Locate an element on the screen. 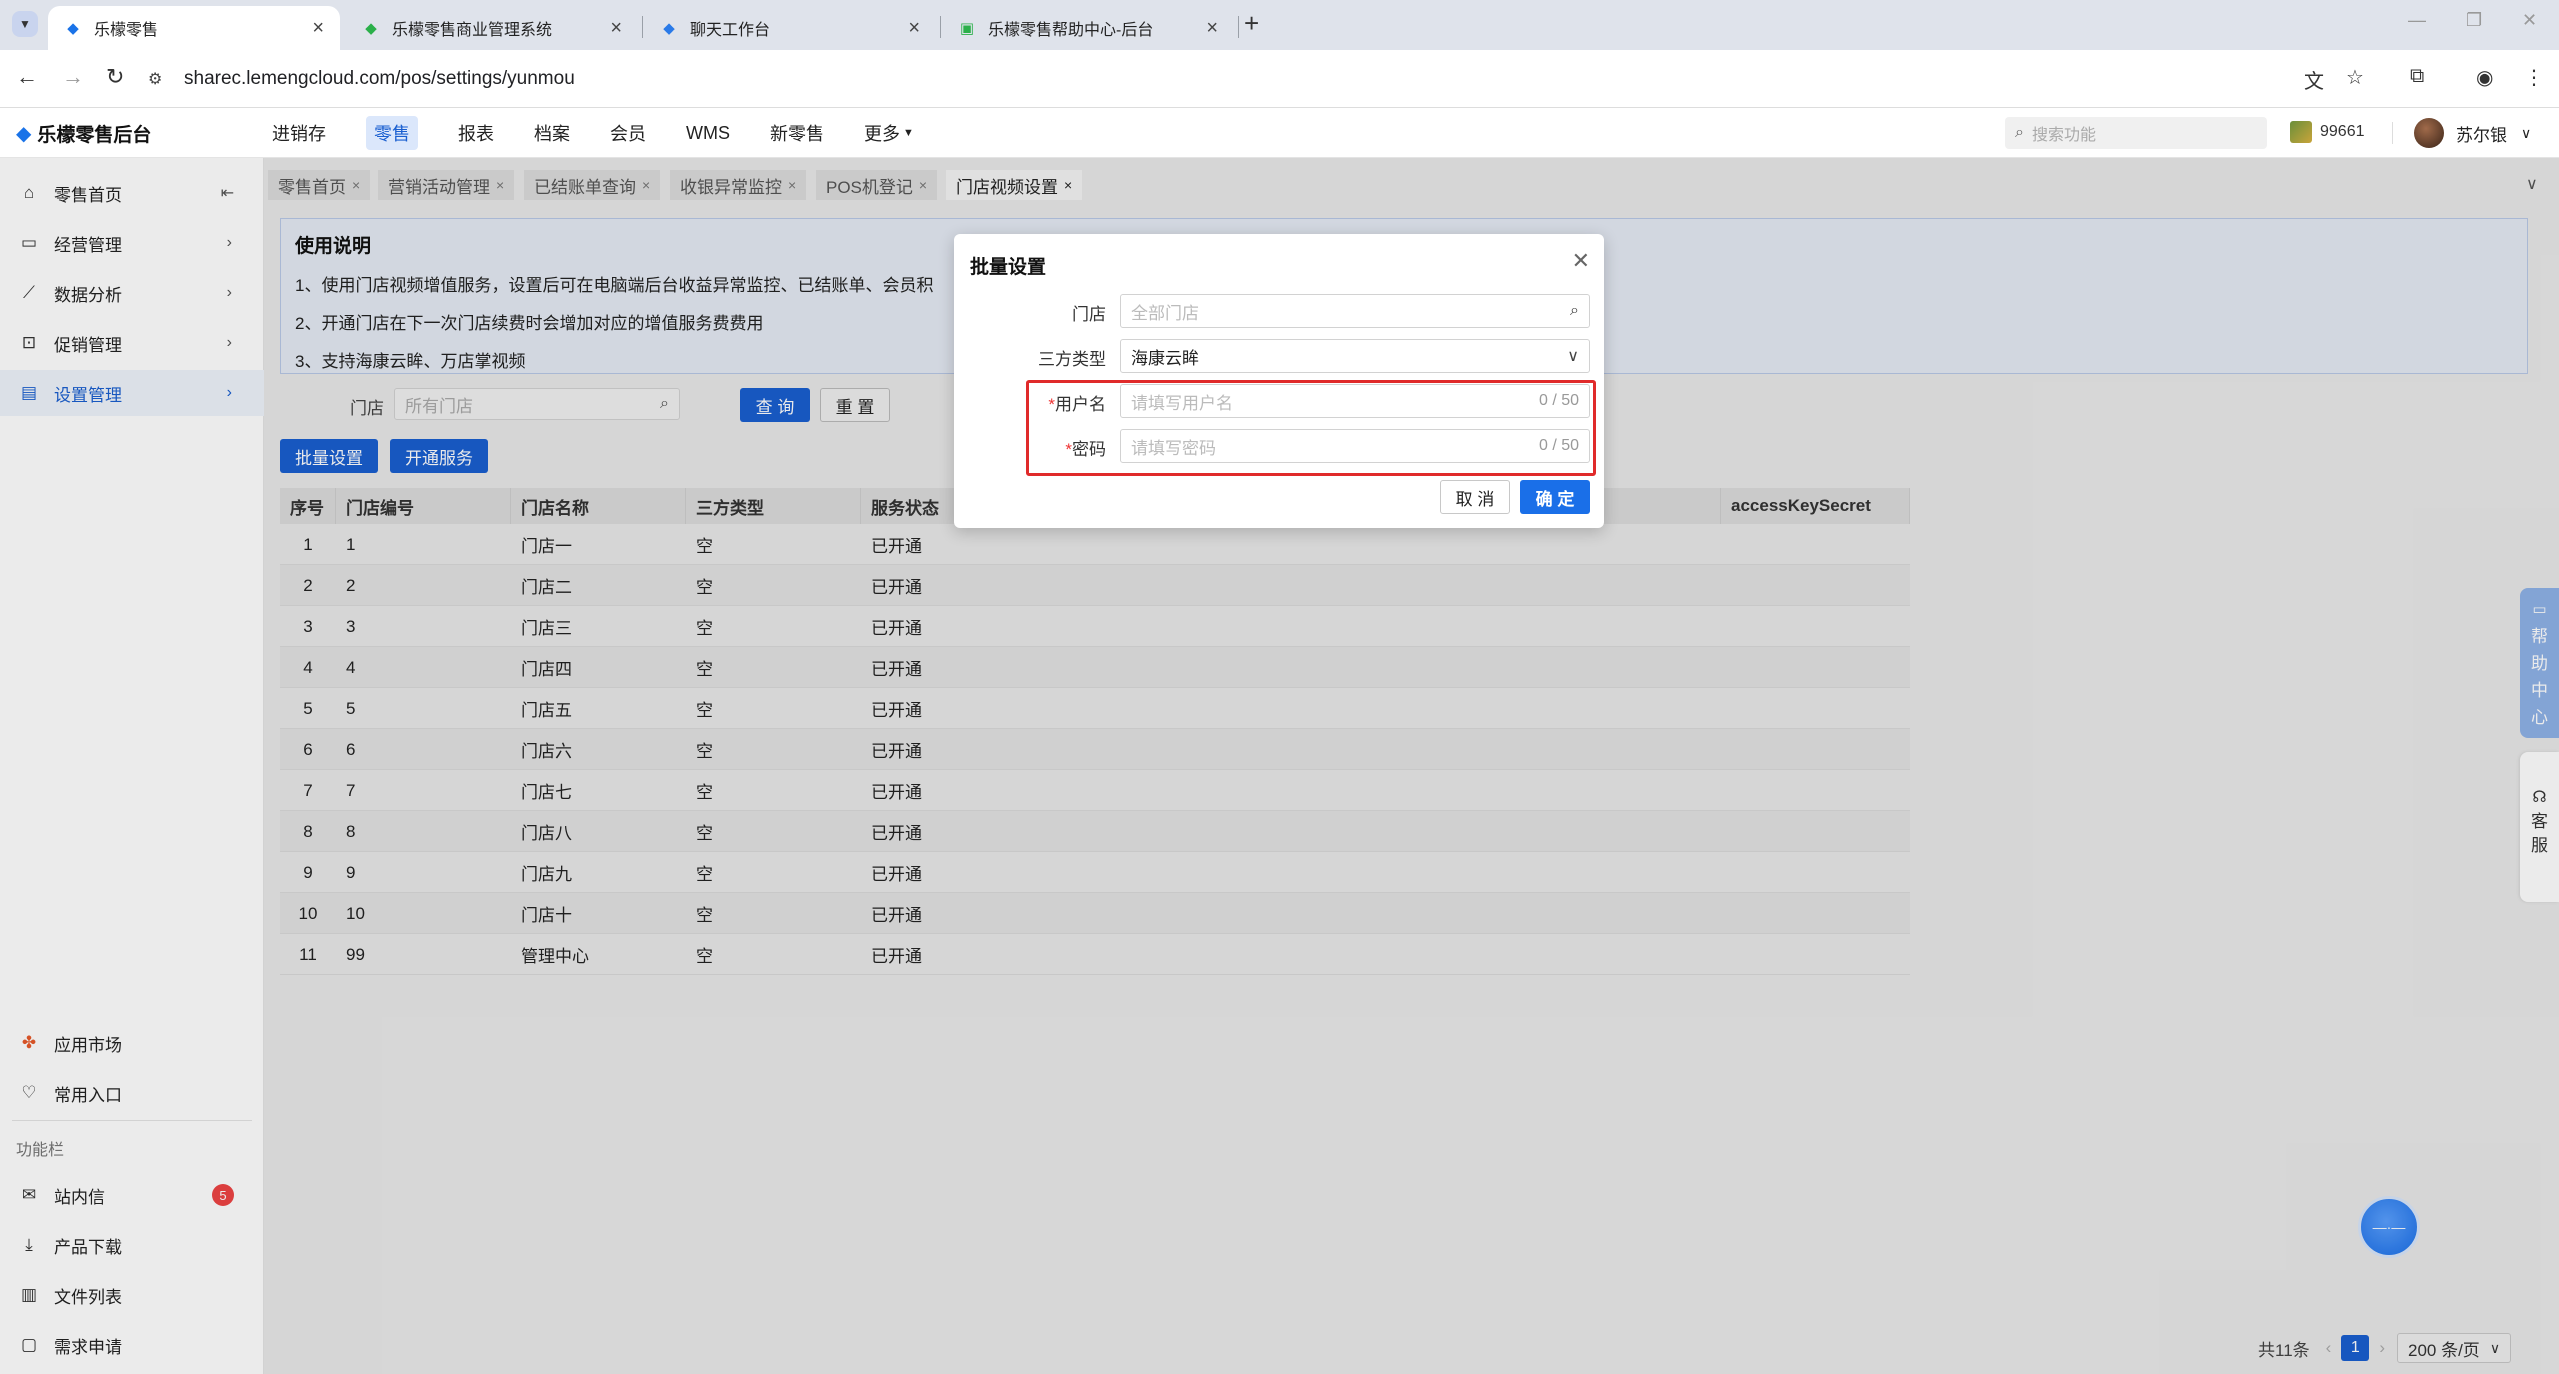 Image resolution: width=2559 pixels, height=1374 pixels. nav-more: 更多 ▼ is located at coordinates (889, 133).